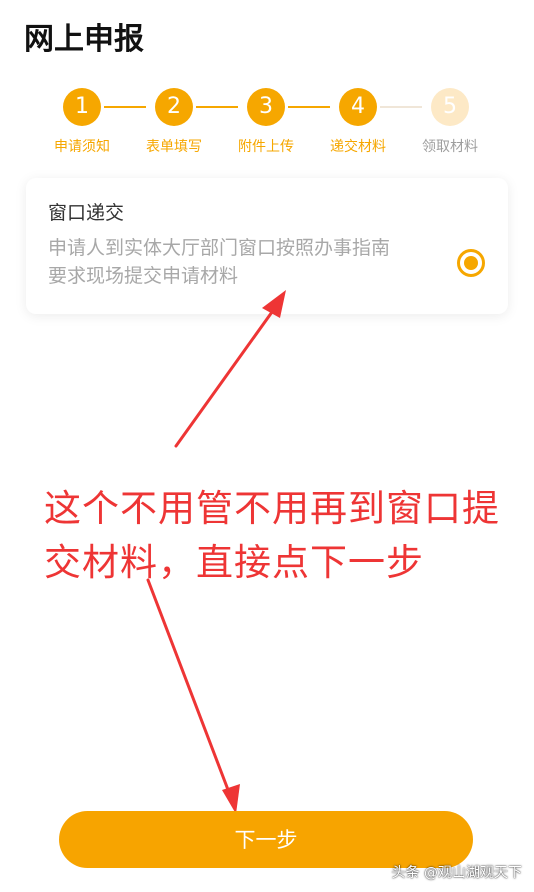 This screenshot has height=892, width=534. I want to click on arrow-down-to-button, so click(193, 696).